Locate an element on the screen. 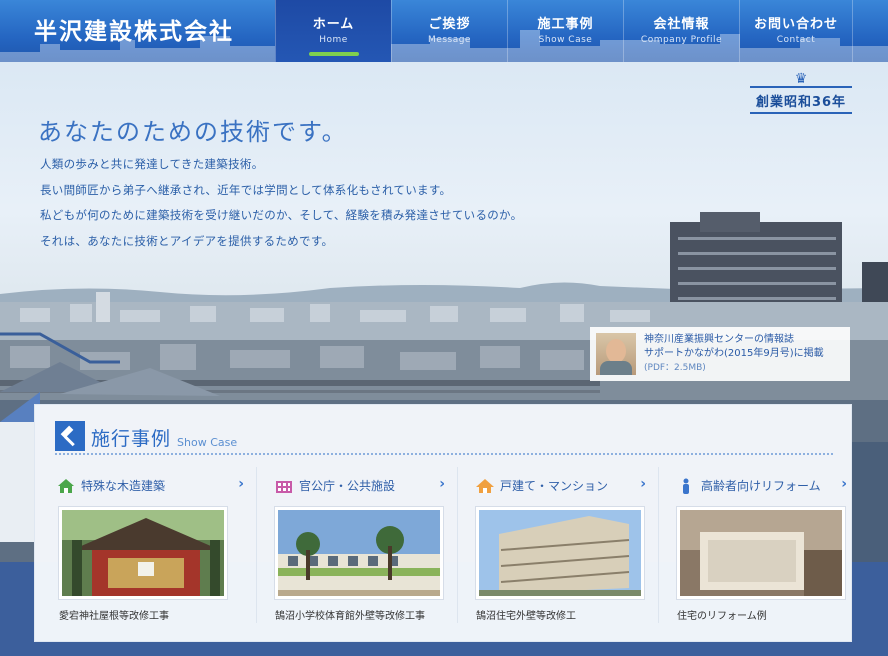 The width and height of the screenshot is (888, 656). nav-company-label: 会社情報 is located at coordinates (681, 24).